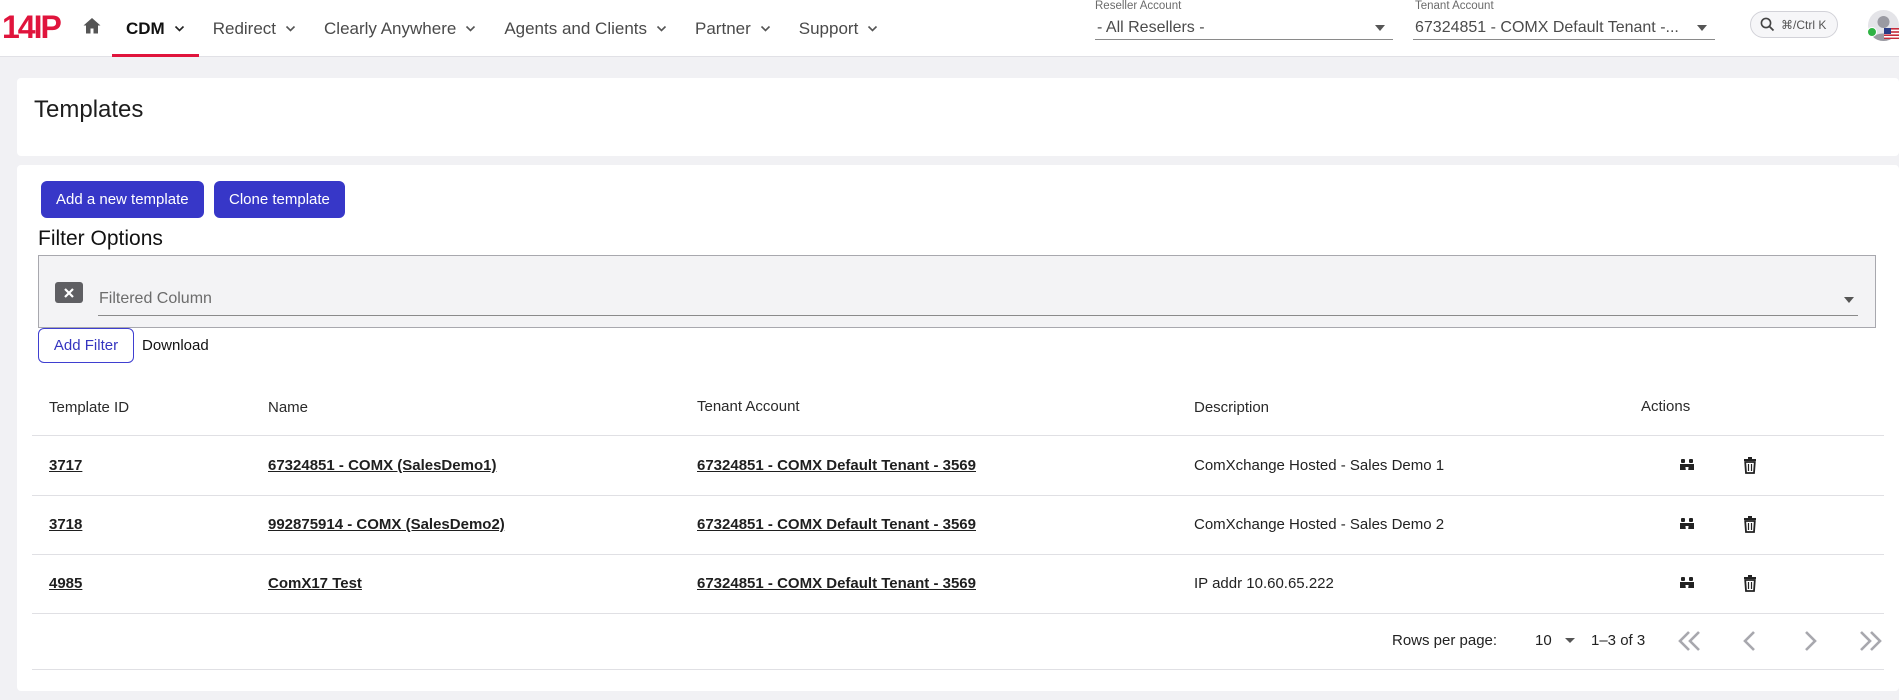 Image resolution: width=1899 pixels, height=700 pixels. What do you see at coordinates (1767, 24) in the screenshot?
I see `search-icon` at bounding box center [1767, 24].